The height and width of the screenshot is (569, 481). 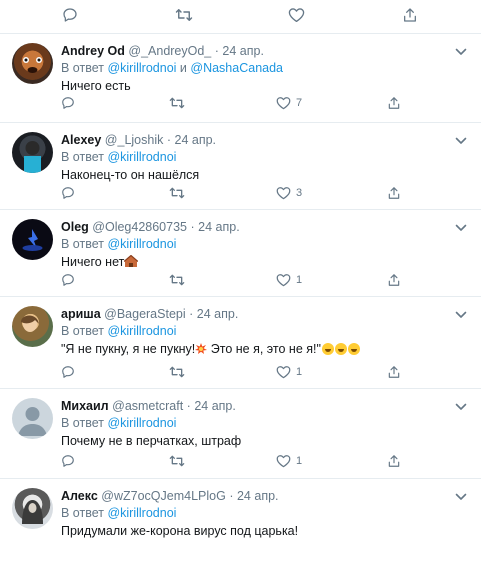 I want to click on tweet-header: ариша @BageraStepi · 24 апр., so click(x=254, y=314).